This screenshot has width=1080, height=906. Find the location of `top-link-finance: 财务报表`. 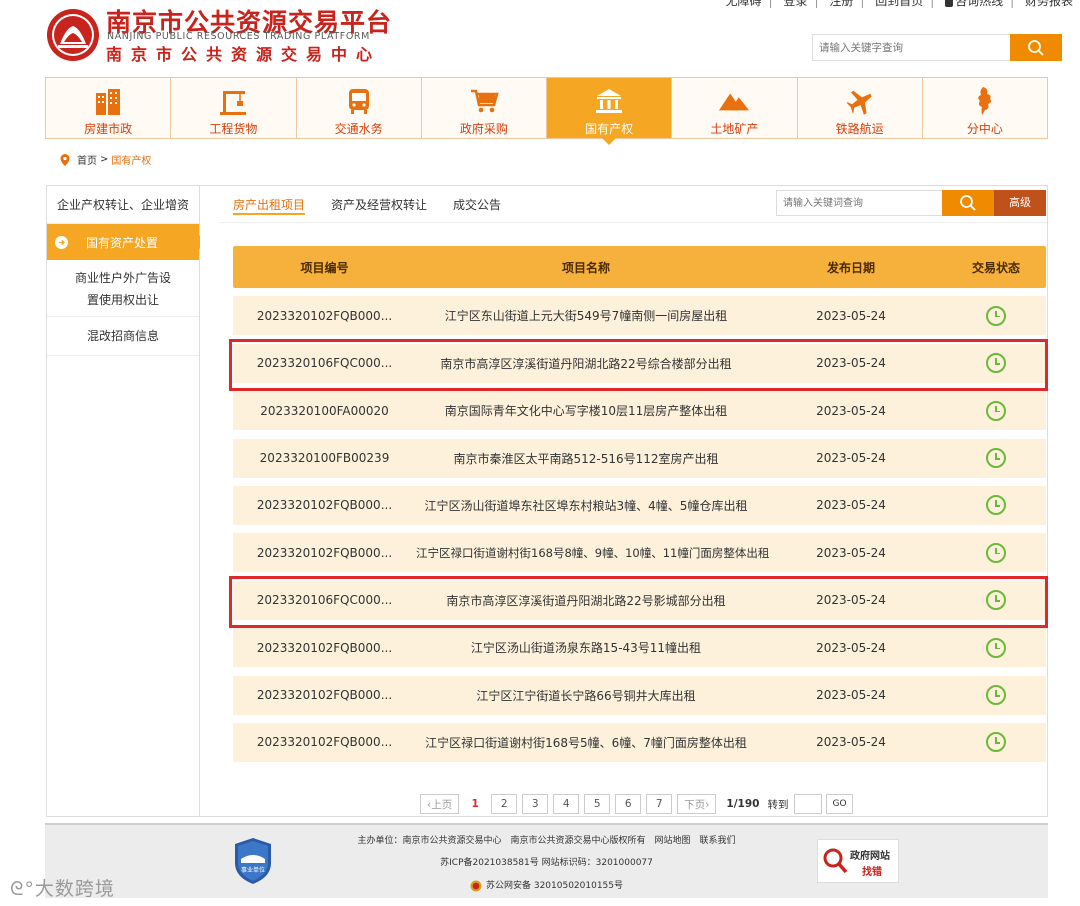

top-link-finance: 财务报表 is located at coordinates (1049, 4).